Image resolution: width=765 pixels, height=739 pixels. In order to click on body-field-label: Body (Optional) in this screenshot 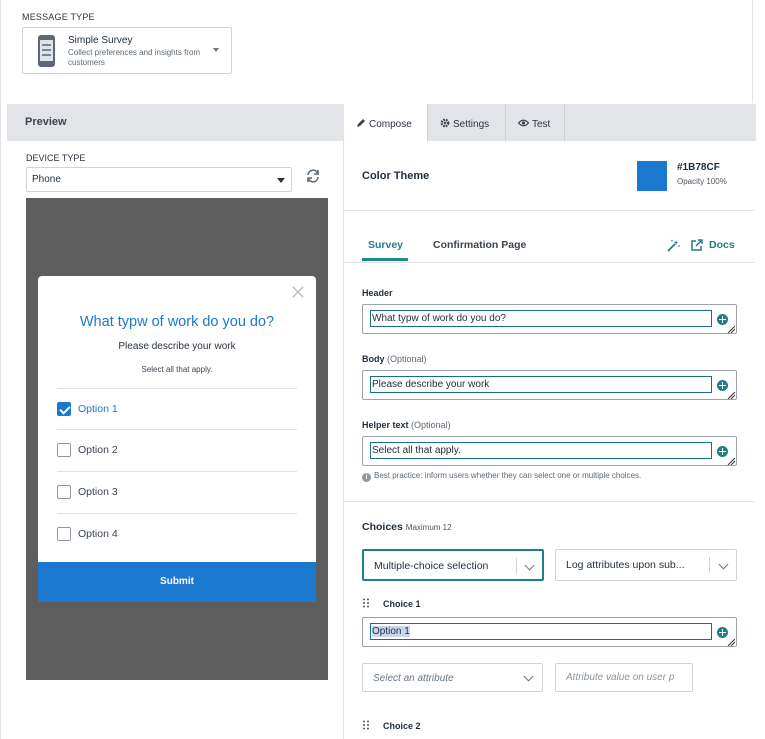, I will do `click(394, 359)`.